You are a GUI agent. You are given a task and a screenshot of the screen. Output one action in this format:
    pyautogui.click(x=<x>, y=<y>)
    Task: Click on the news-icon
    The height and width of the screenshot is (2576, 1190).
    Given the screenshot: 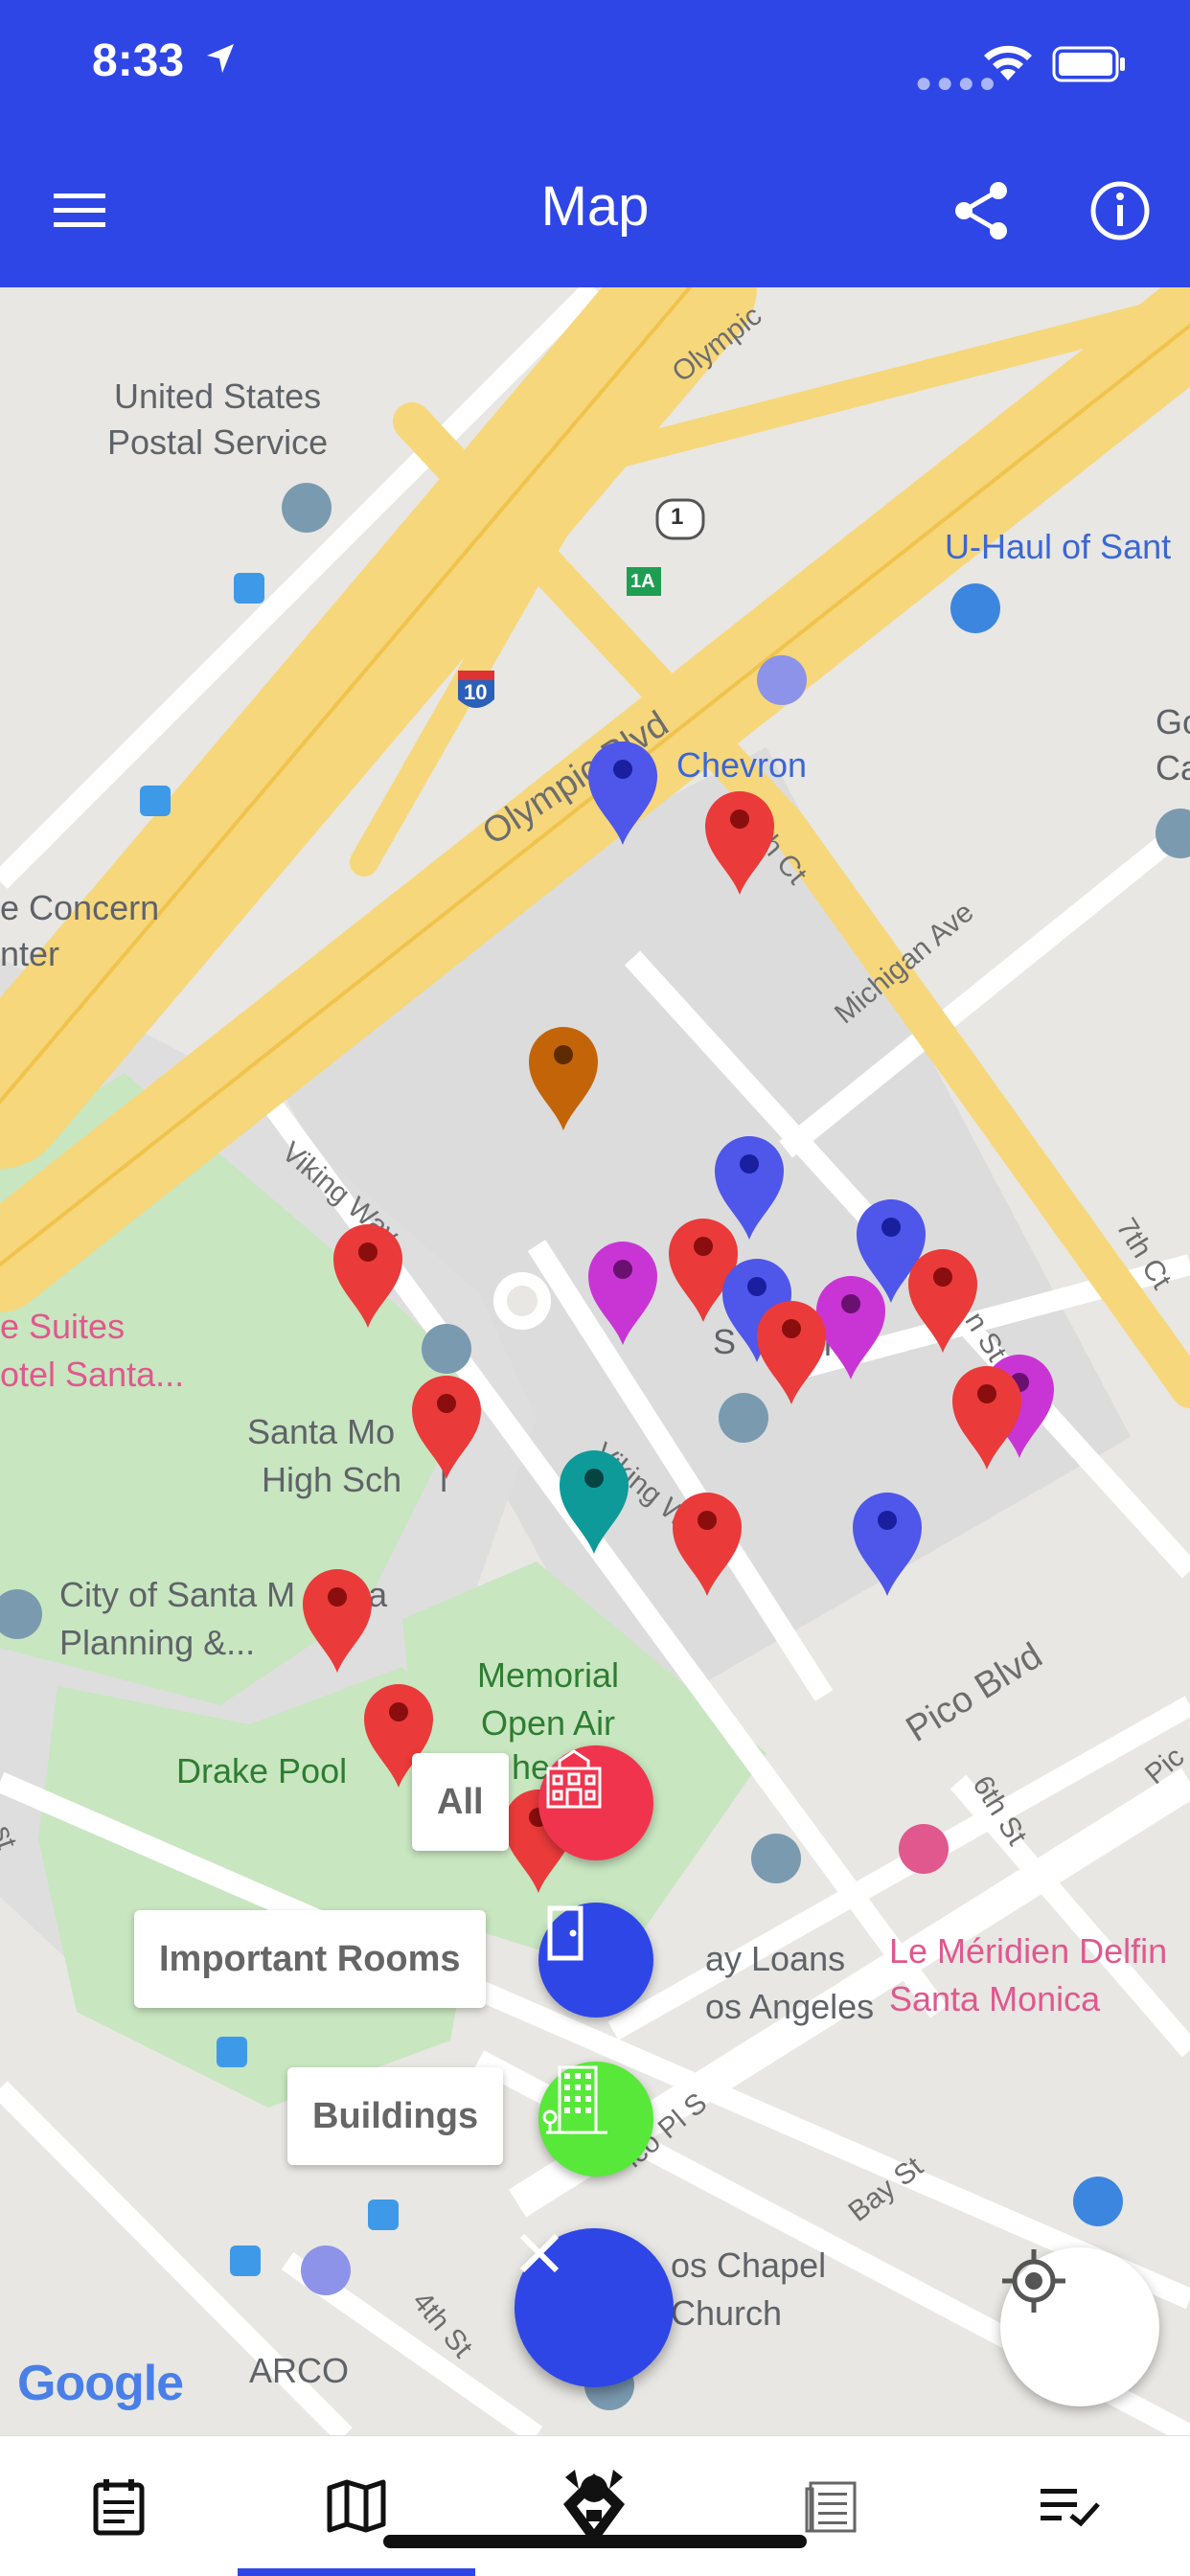 What is the action you would take?
    pyautogui.click(x=831, y=2507)
    